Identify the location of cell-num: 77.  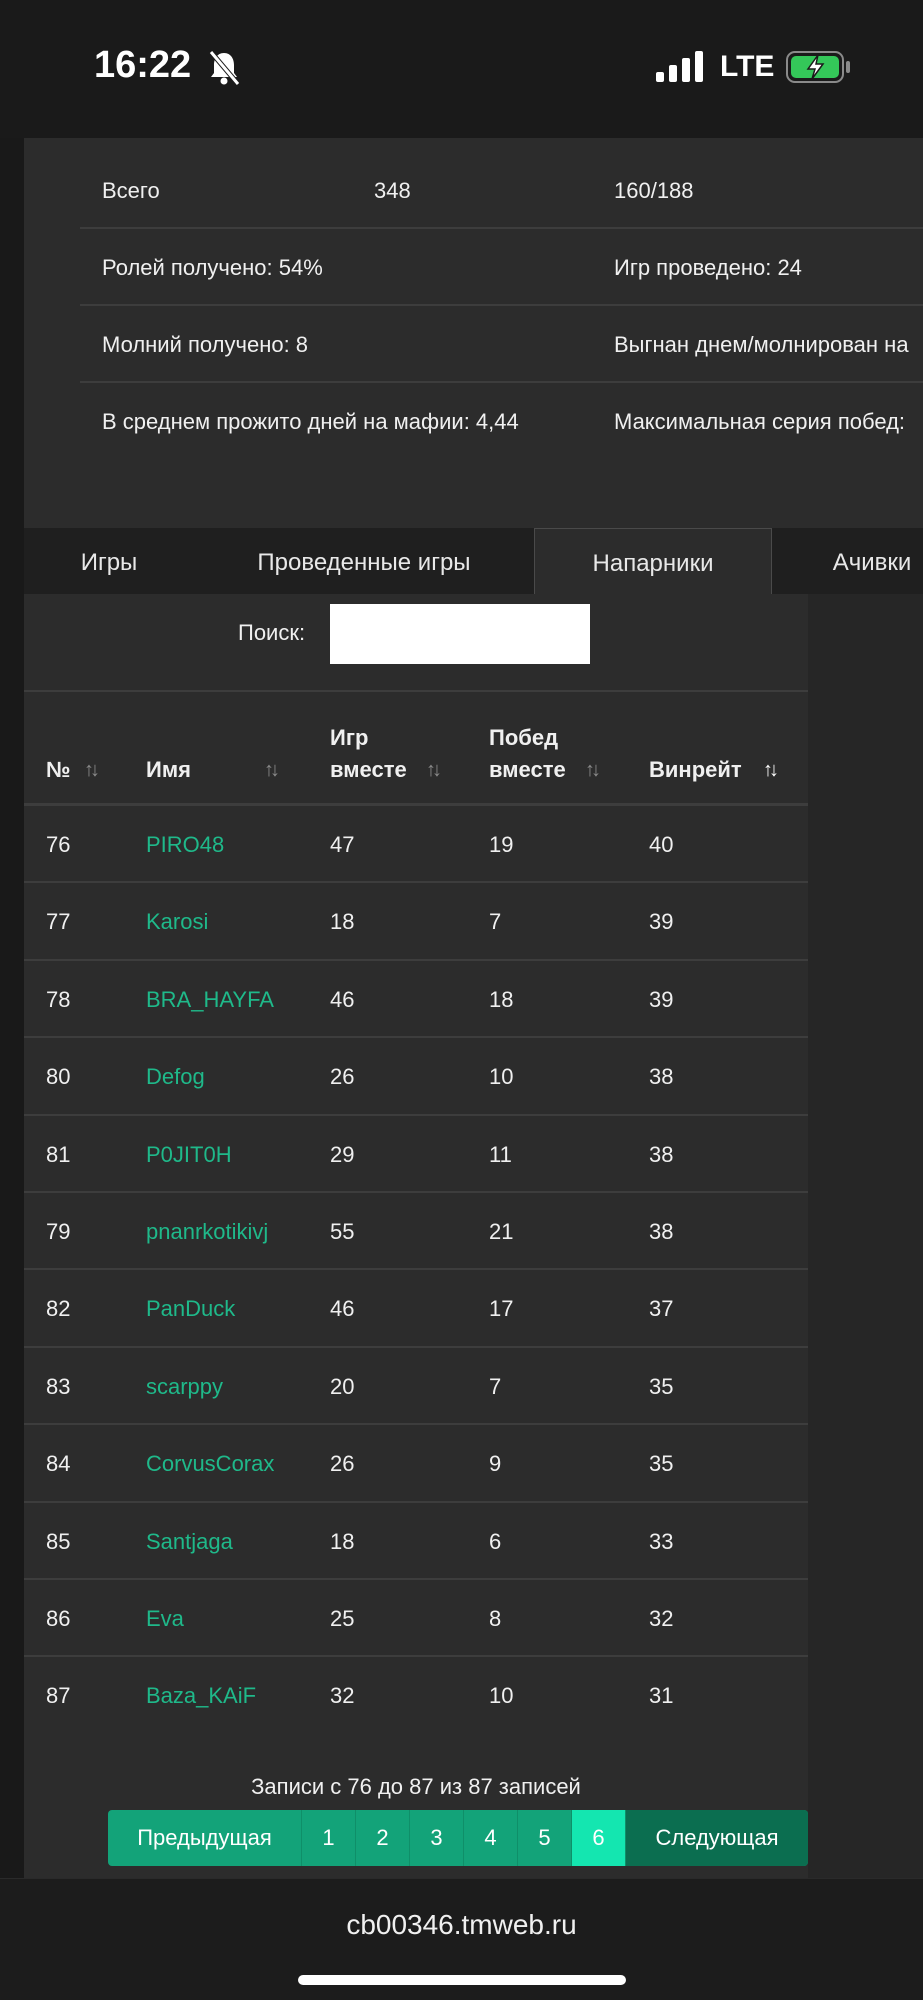
(58, 922).